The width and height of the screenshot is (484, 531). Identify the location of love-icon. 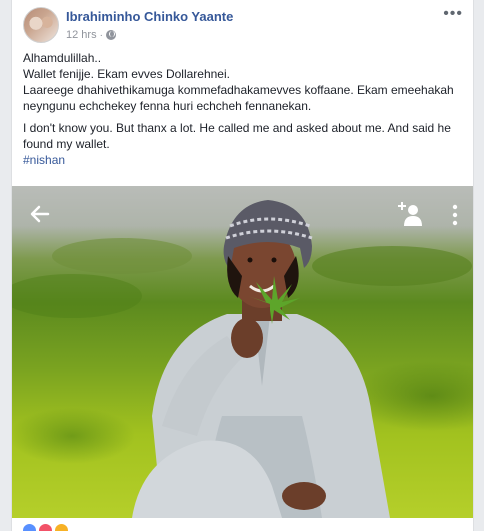
(45, 527).